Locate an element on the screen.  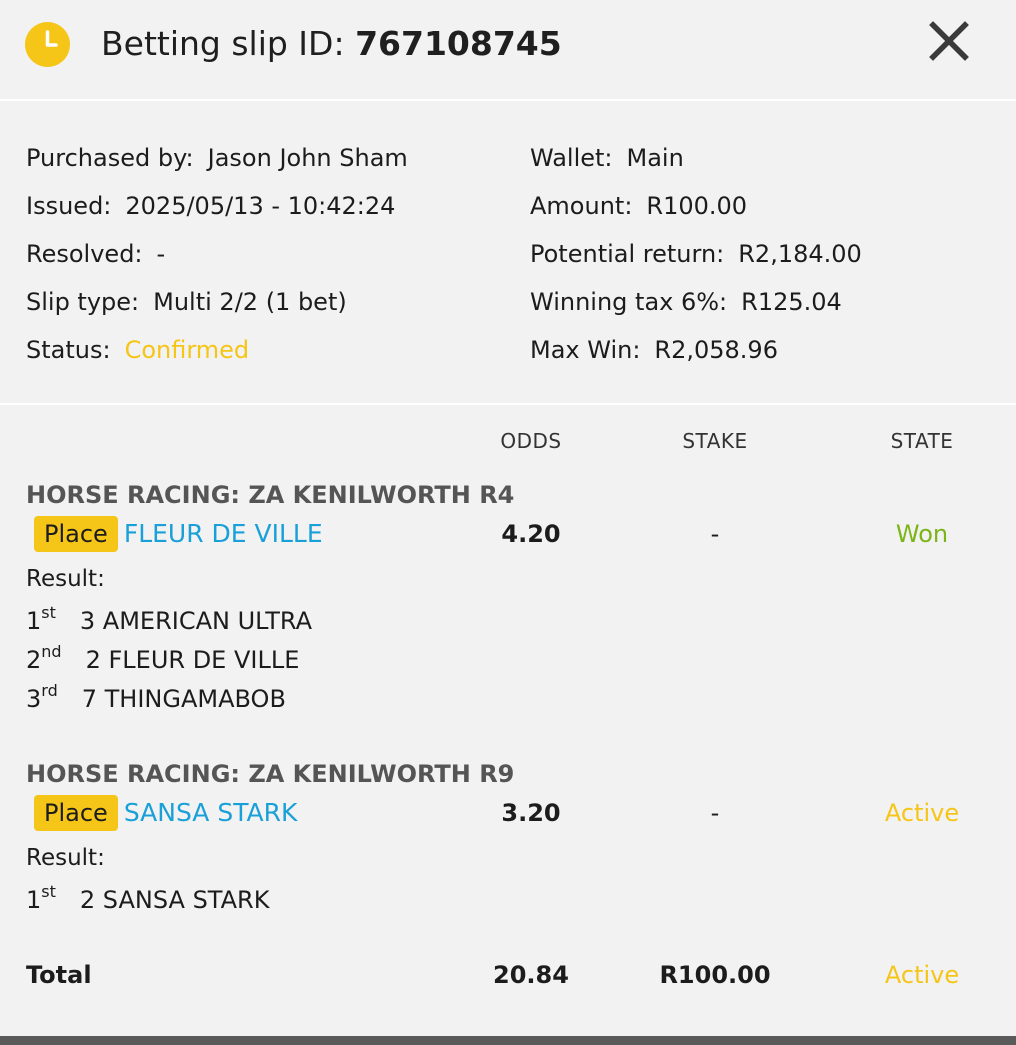
status-label: Status: is located at coordinates (68, 350).